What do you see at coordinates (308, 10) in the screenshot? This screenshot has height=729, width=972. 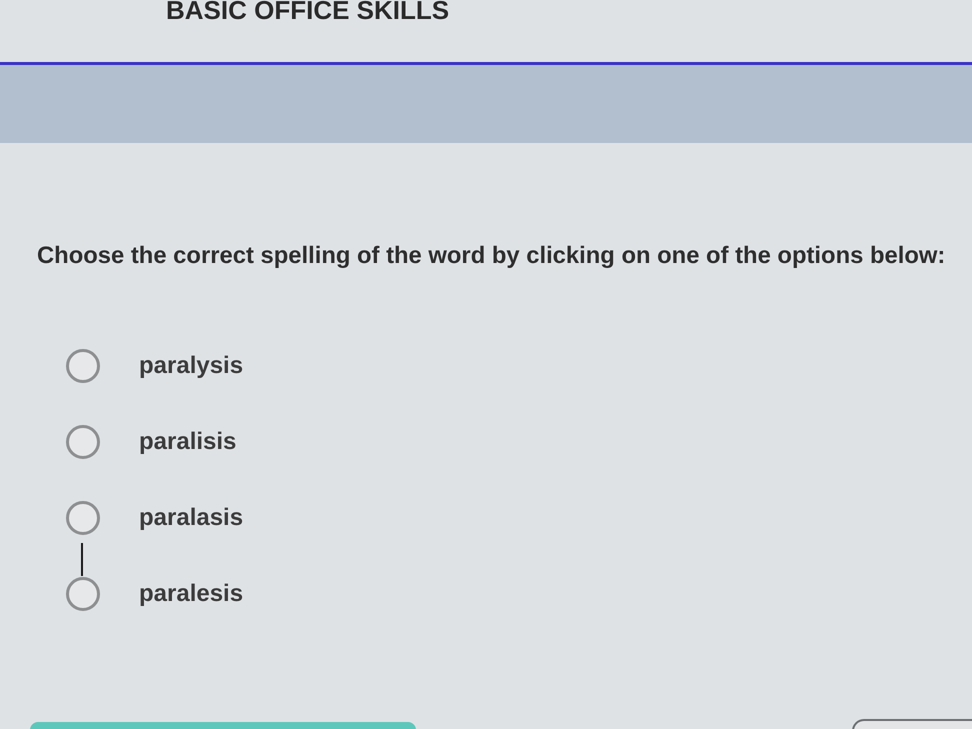 I see `page-title: BASIC OFFICE SKILLS` at bounding box center [308, 10].